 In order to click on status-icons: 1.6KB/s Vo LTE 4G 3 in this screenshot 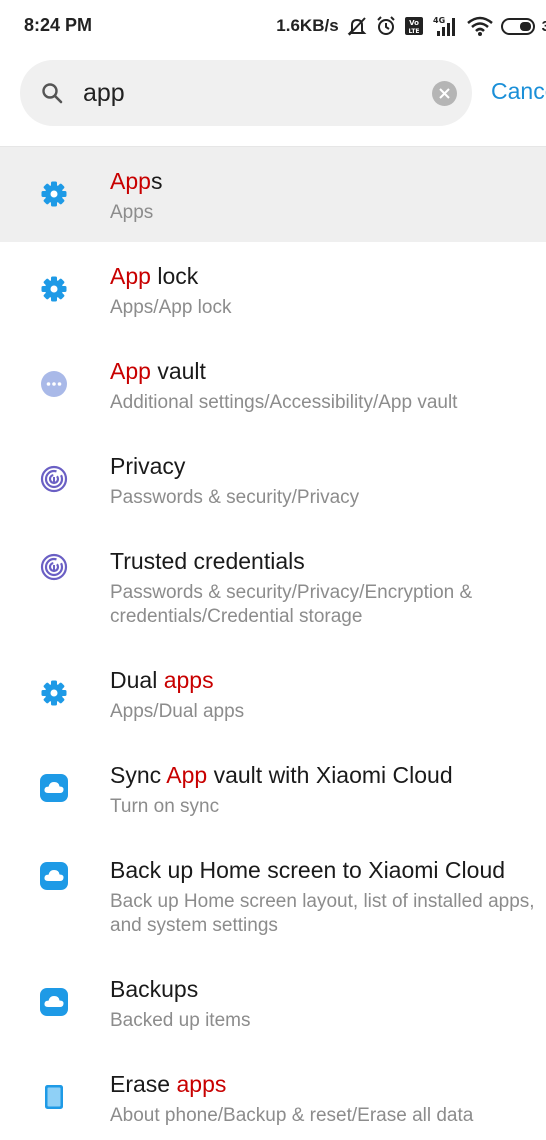, I will do `click(411, 26)`.